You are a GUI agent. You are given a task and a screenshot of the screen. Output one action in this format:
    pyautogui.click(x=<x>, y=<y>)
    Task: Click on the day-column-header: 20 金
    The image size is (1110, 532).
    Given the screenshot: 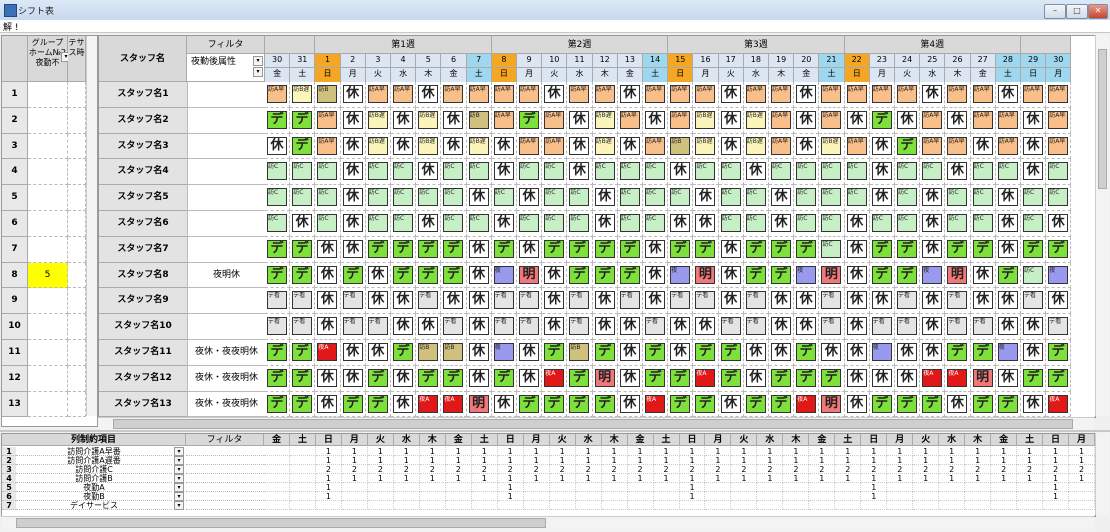 What is the action you would take?
    pyautogui.click(x=807, y=68)
    